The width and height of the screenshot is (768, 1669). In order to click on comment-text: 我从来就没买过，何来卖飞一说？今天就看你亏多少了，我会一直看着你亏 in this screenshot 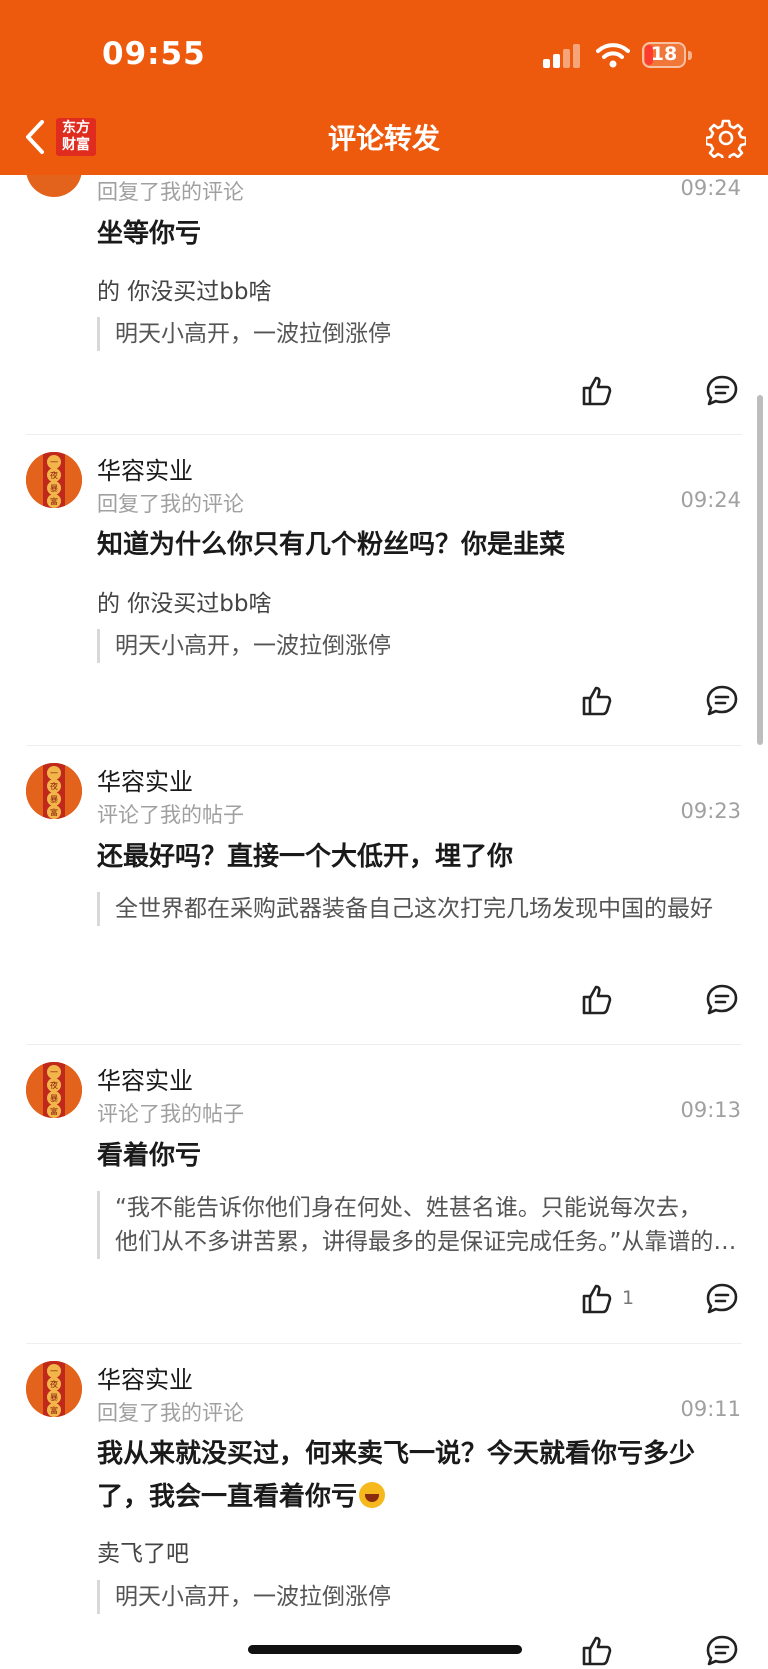, I will do `click(420, 1476)`.